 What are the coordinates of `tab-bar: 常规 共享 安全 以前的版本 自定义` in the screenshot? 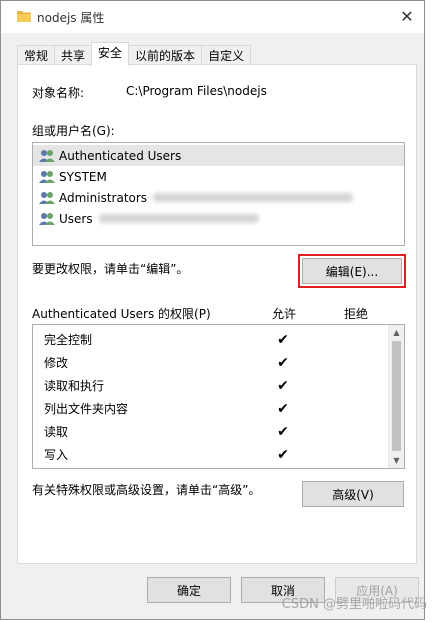 It's located at (134, 54).